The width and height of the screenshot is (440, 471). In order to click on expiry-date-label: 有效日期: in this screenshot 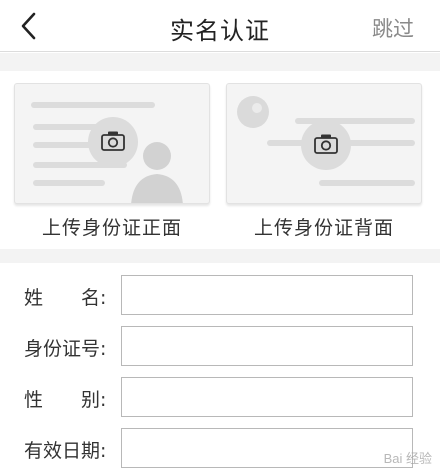, I will do `click(65, 451)`.